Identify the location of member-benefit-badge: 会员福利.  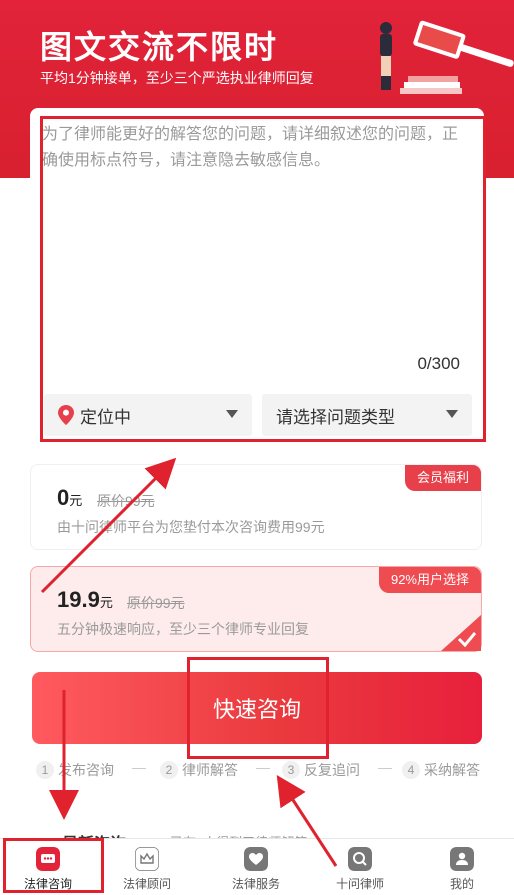
(442, 478).